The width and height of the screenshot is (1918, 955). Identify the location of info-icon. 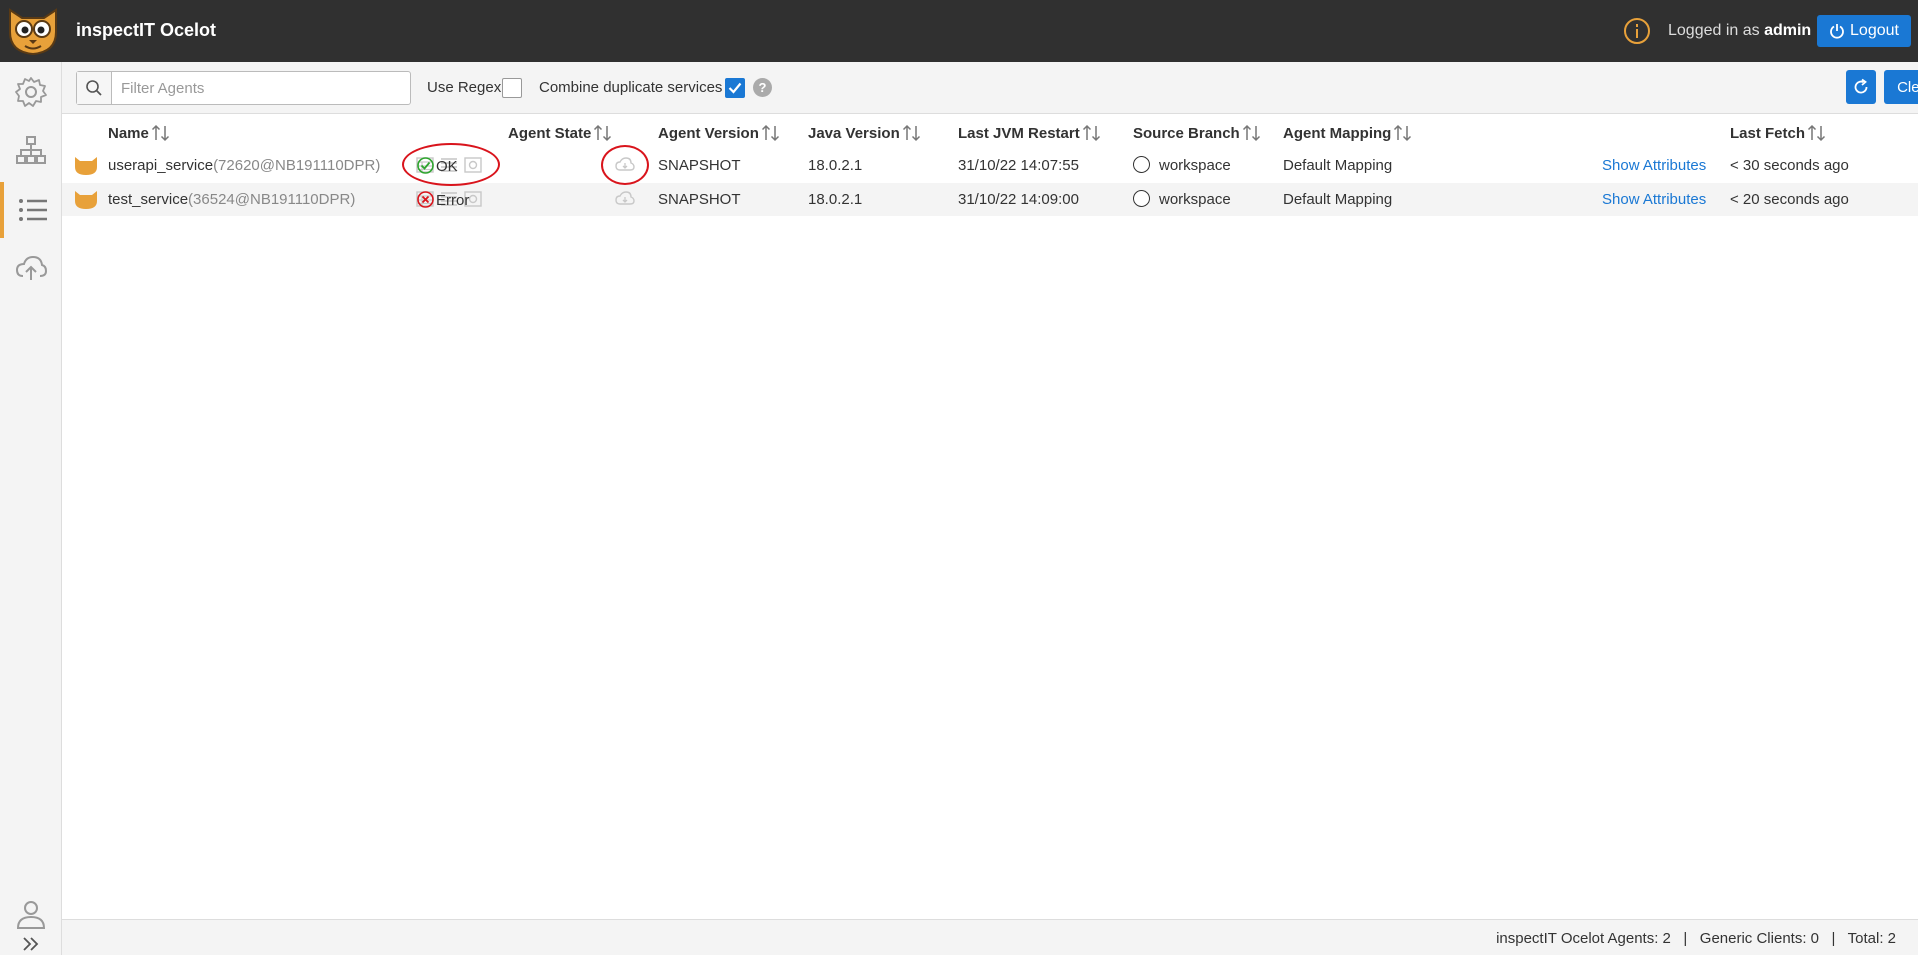
(1637, 31).